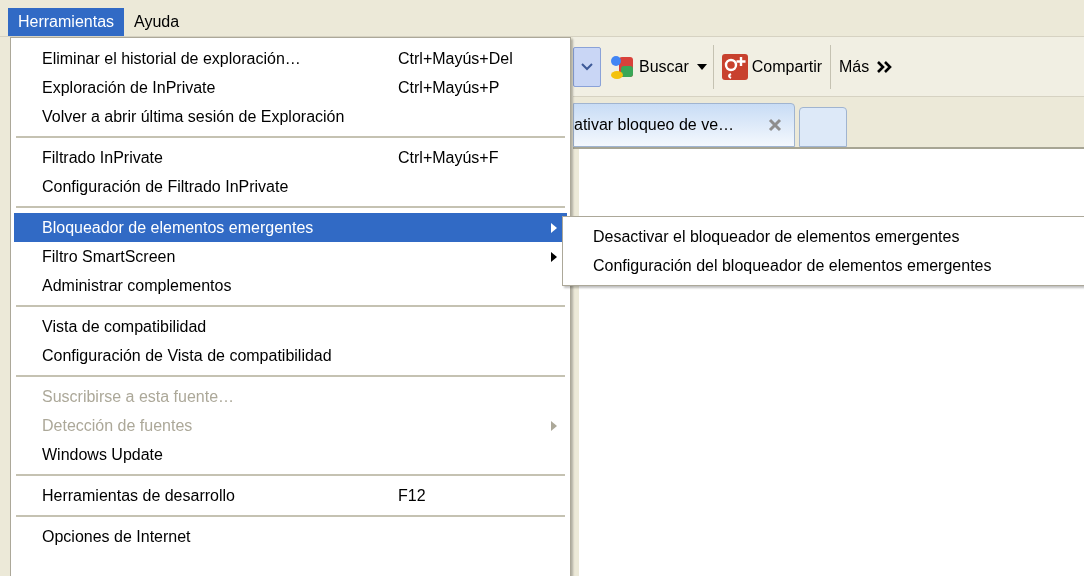  What do you see at coordinates (772, 66) in the screenshot?
I see `toolbar-button: Compartir` at bounding box center [772, 66].